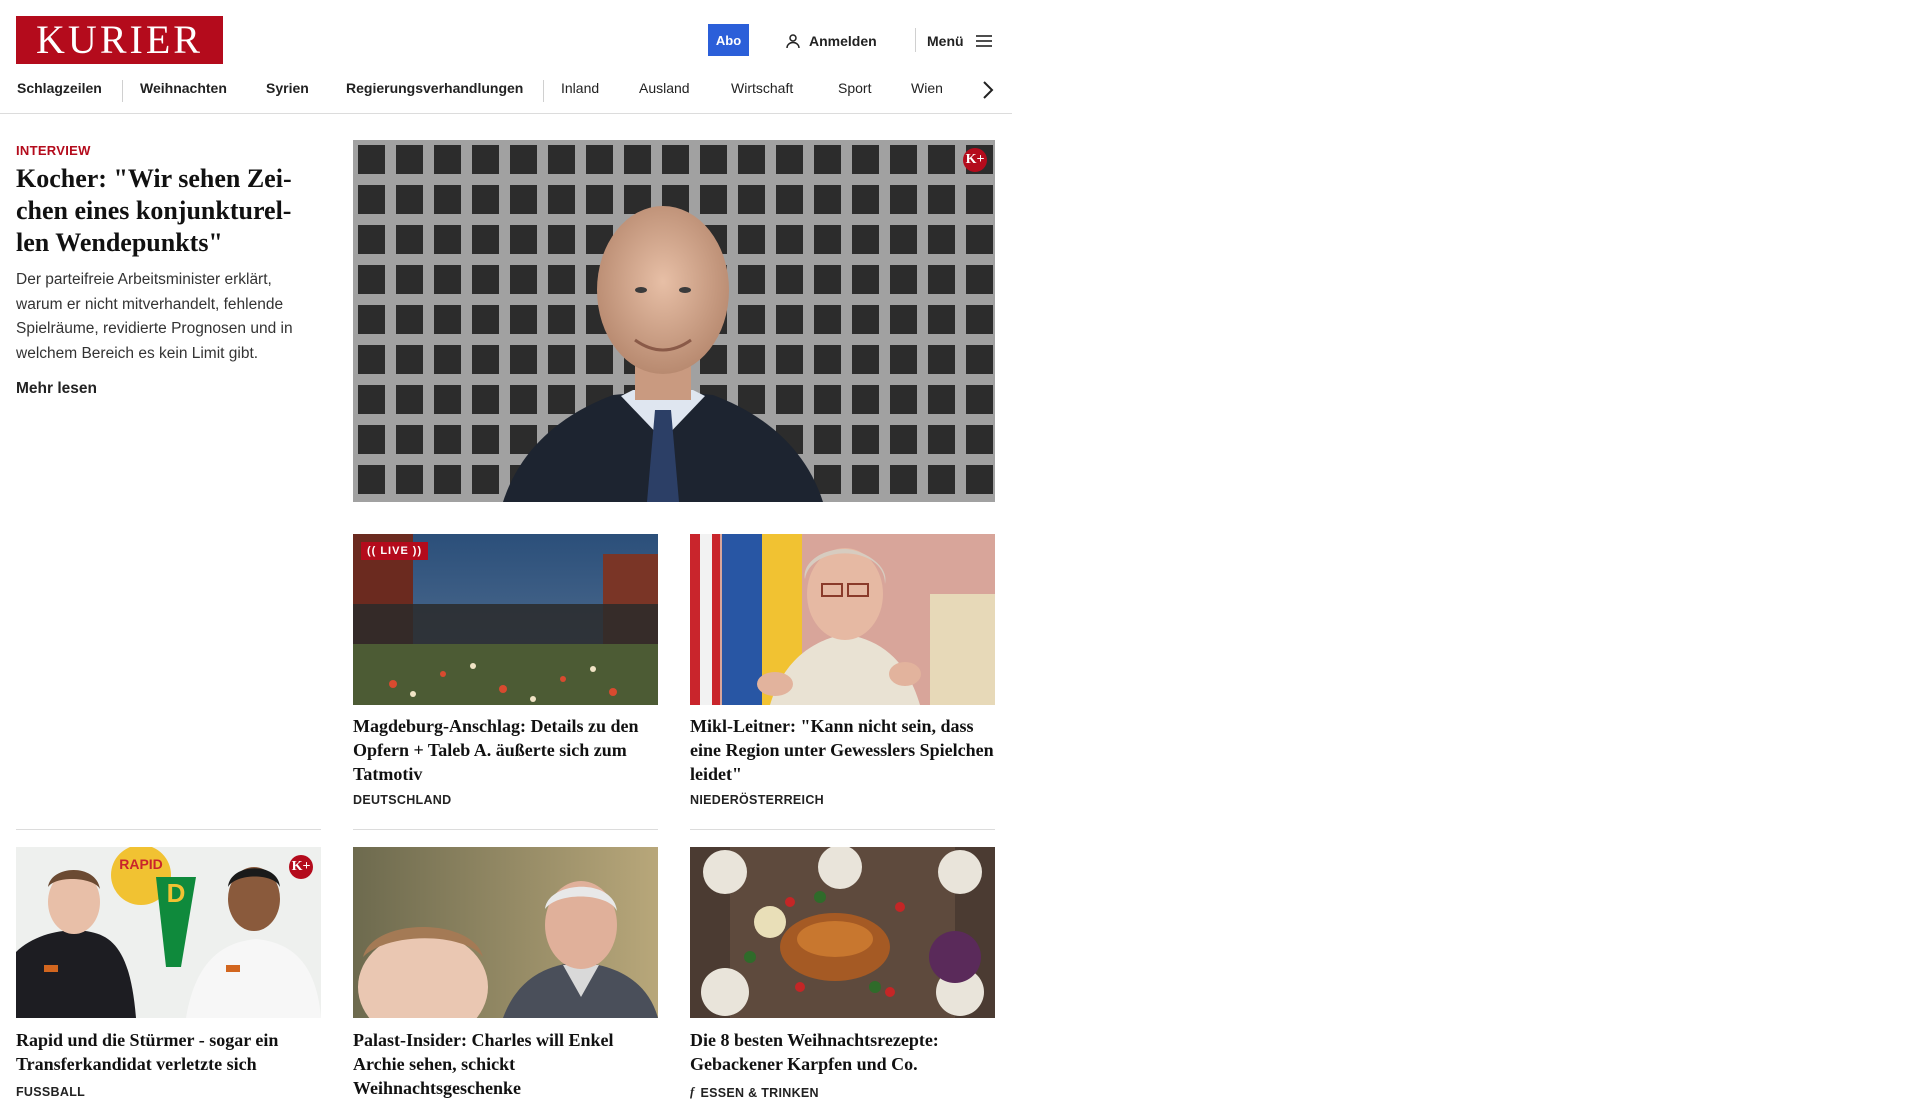 The width and height of the screenshot is (1920, 1100). What do you see at coordinates (945, 41) in the screenshot?
I see `menu-label: Menü` at bounding box center [945, 41].